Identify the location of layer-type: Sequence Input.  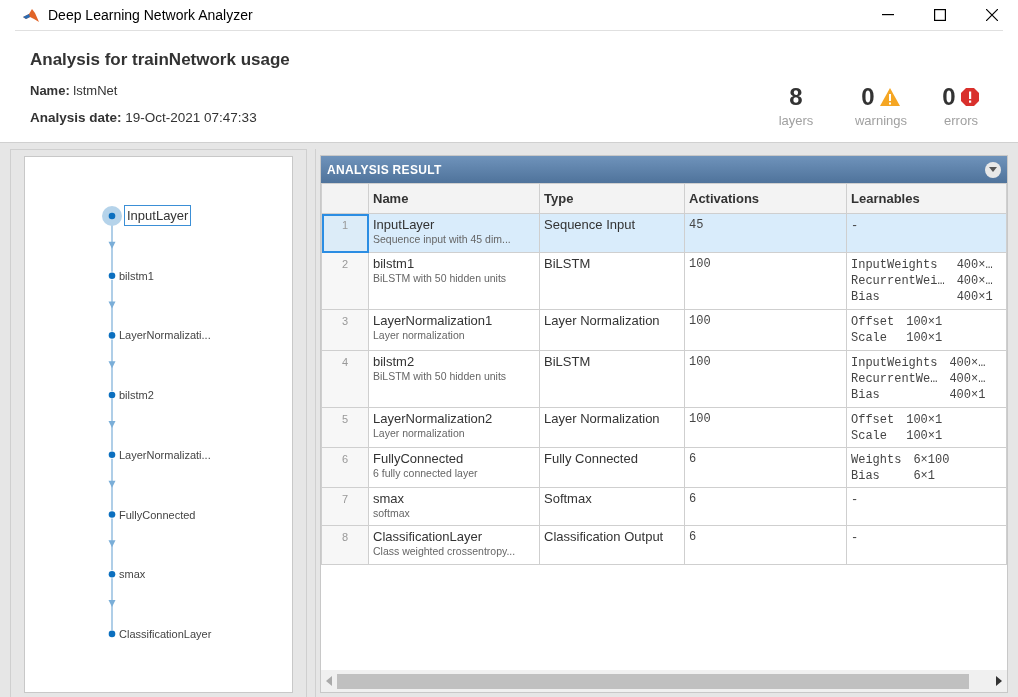
(612, 233).